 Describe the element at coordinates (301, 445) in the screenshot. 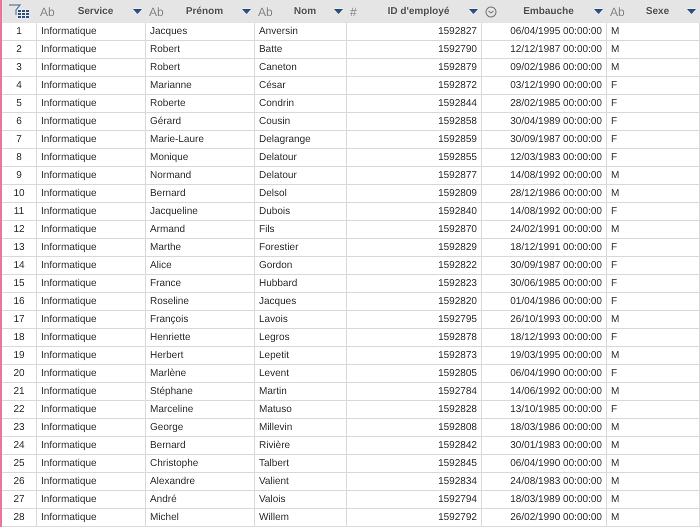

I see `table-cell: Rivière` at that location.